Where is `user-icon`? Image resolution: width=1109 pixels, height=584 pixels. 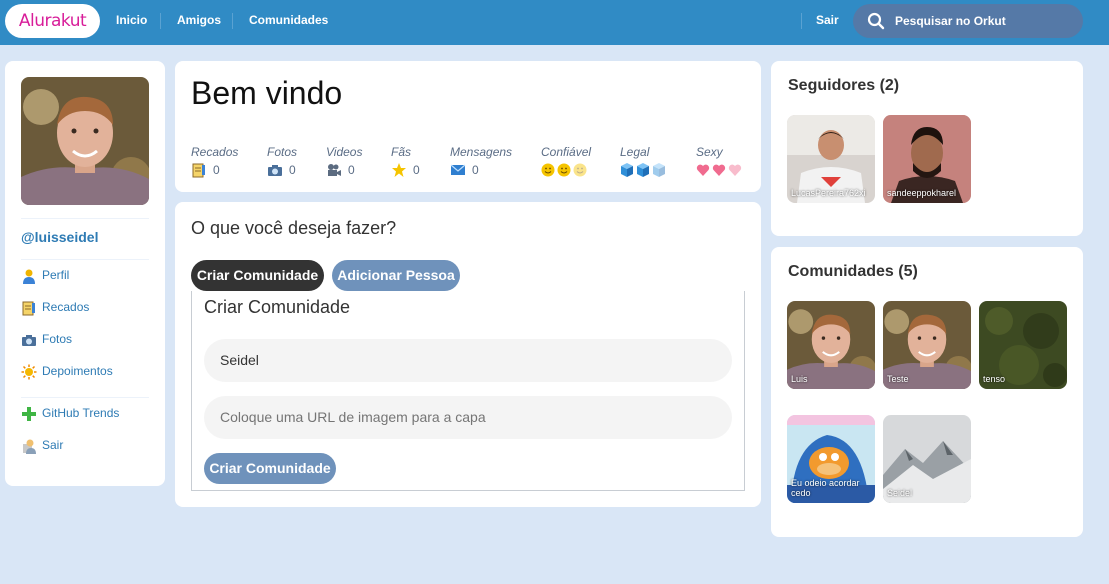
user-icon is located at coordinates (29, 276).